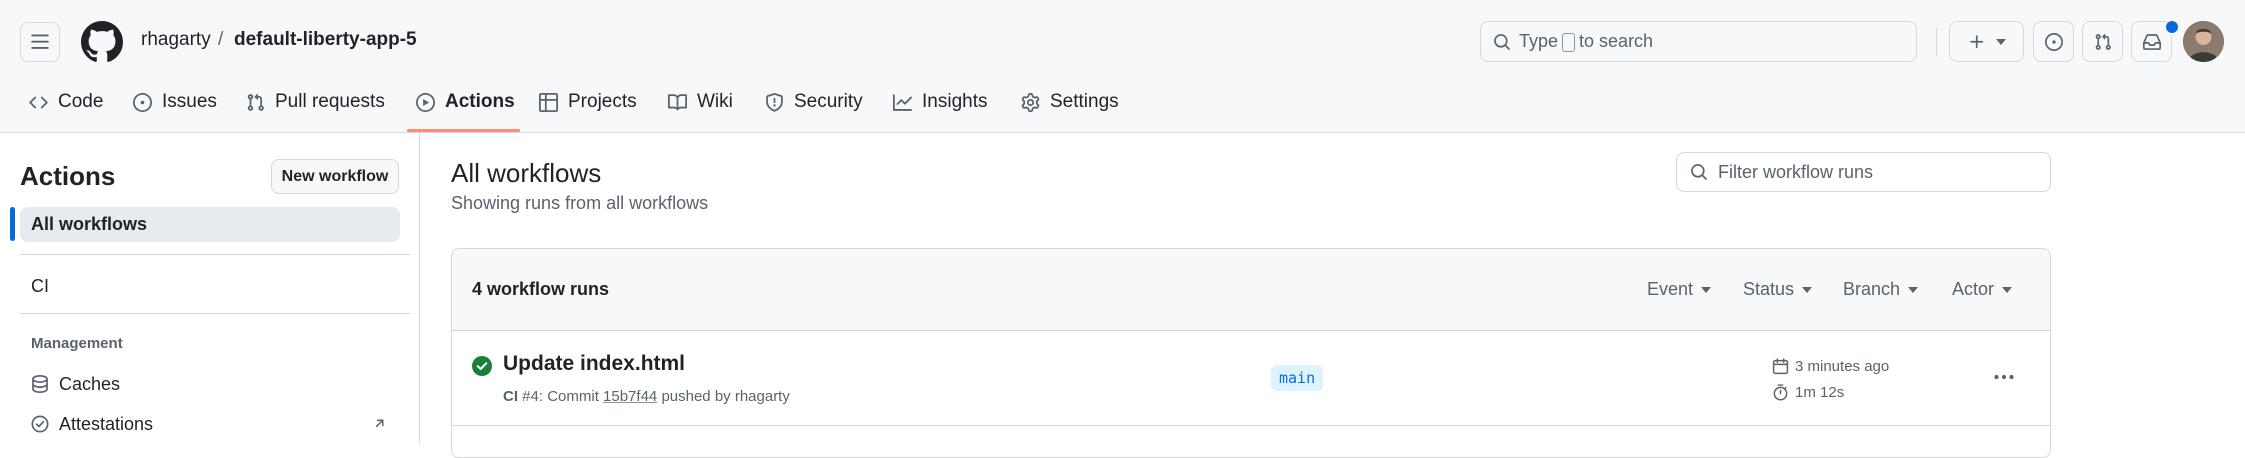 The image size is (2245, 458). I want to click on verified-icon, so click(40, 424).